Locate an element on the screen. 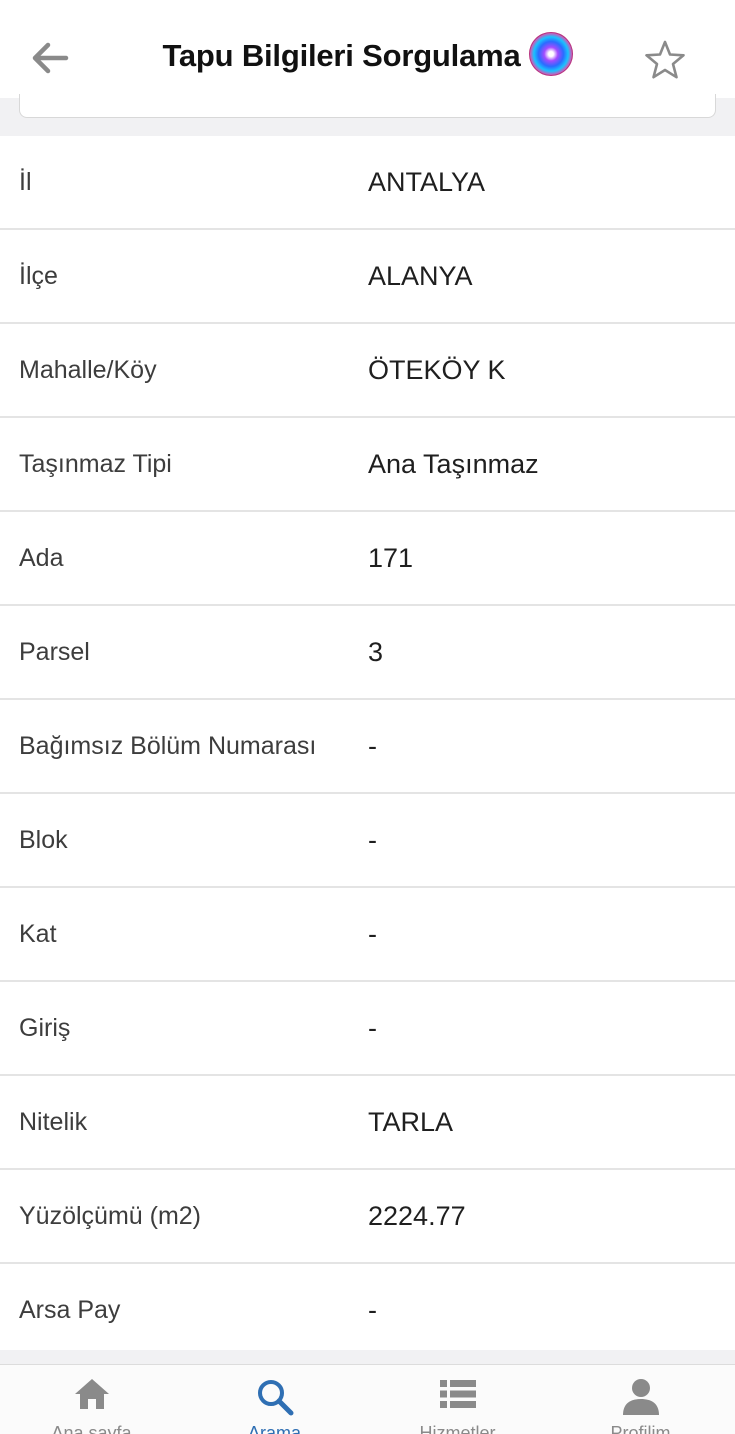 This screenshot has width=735, height=1434. detail-label: Blok is located at coordinates (43, 840).